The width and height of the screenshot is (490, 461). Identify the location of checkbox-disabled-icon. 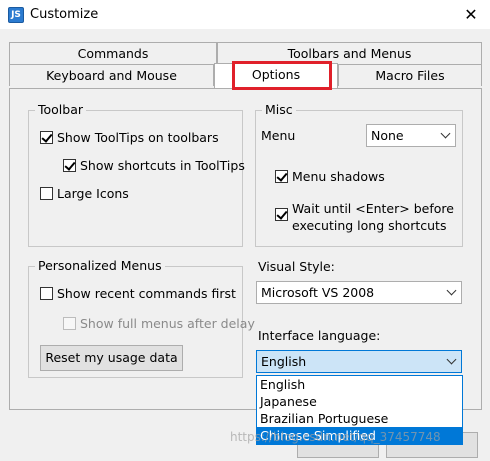
(69, 323).